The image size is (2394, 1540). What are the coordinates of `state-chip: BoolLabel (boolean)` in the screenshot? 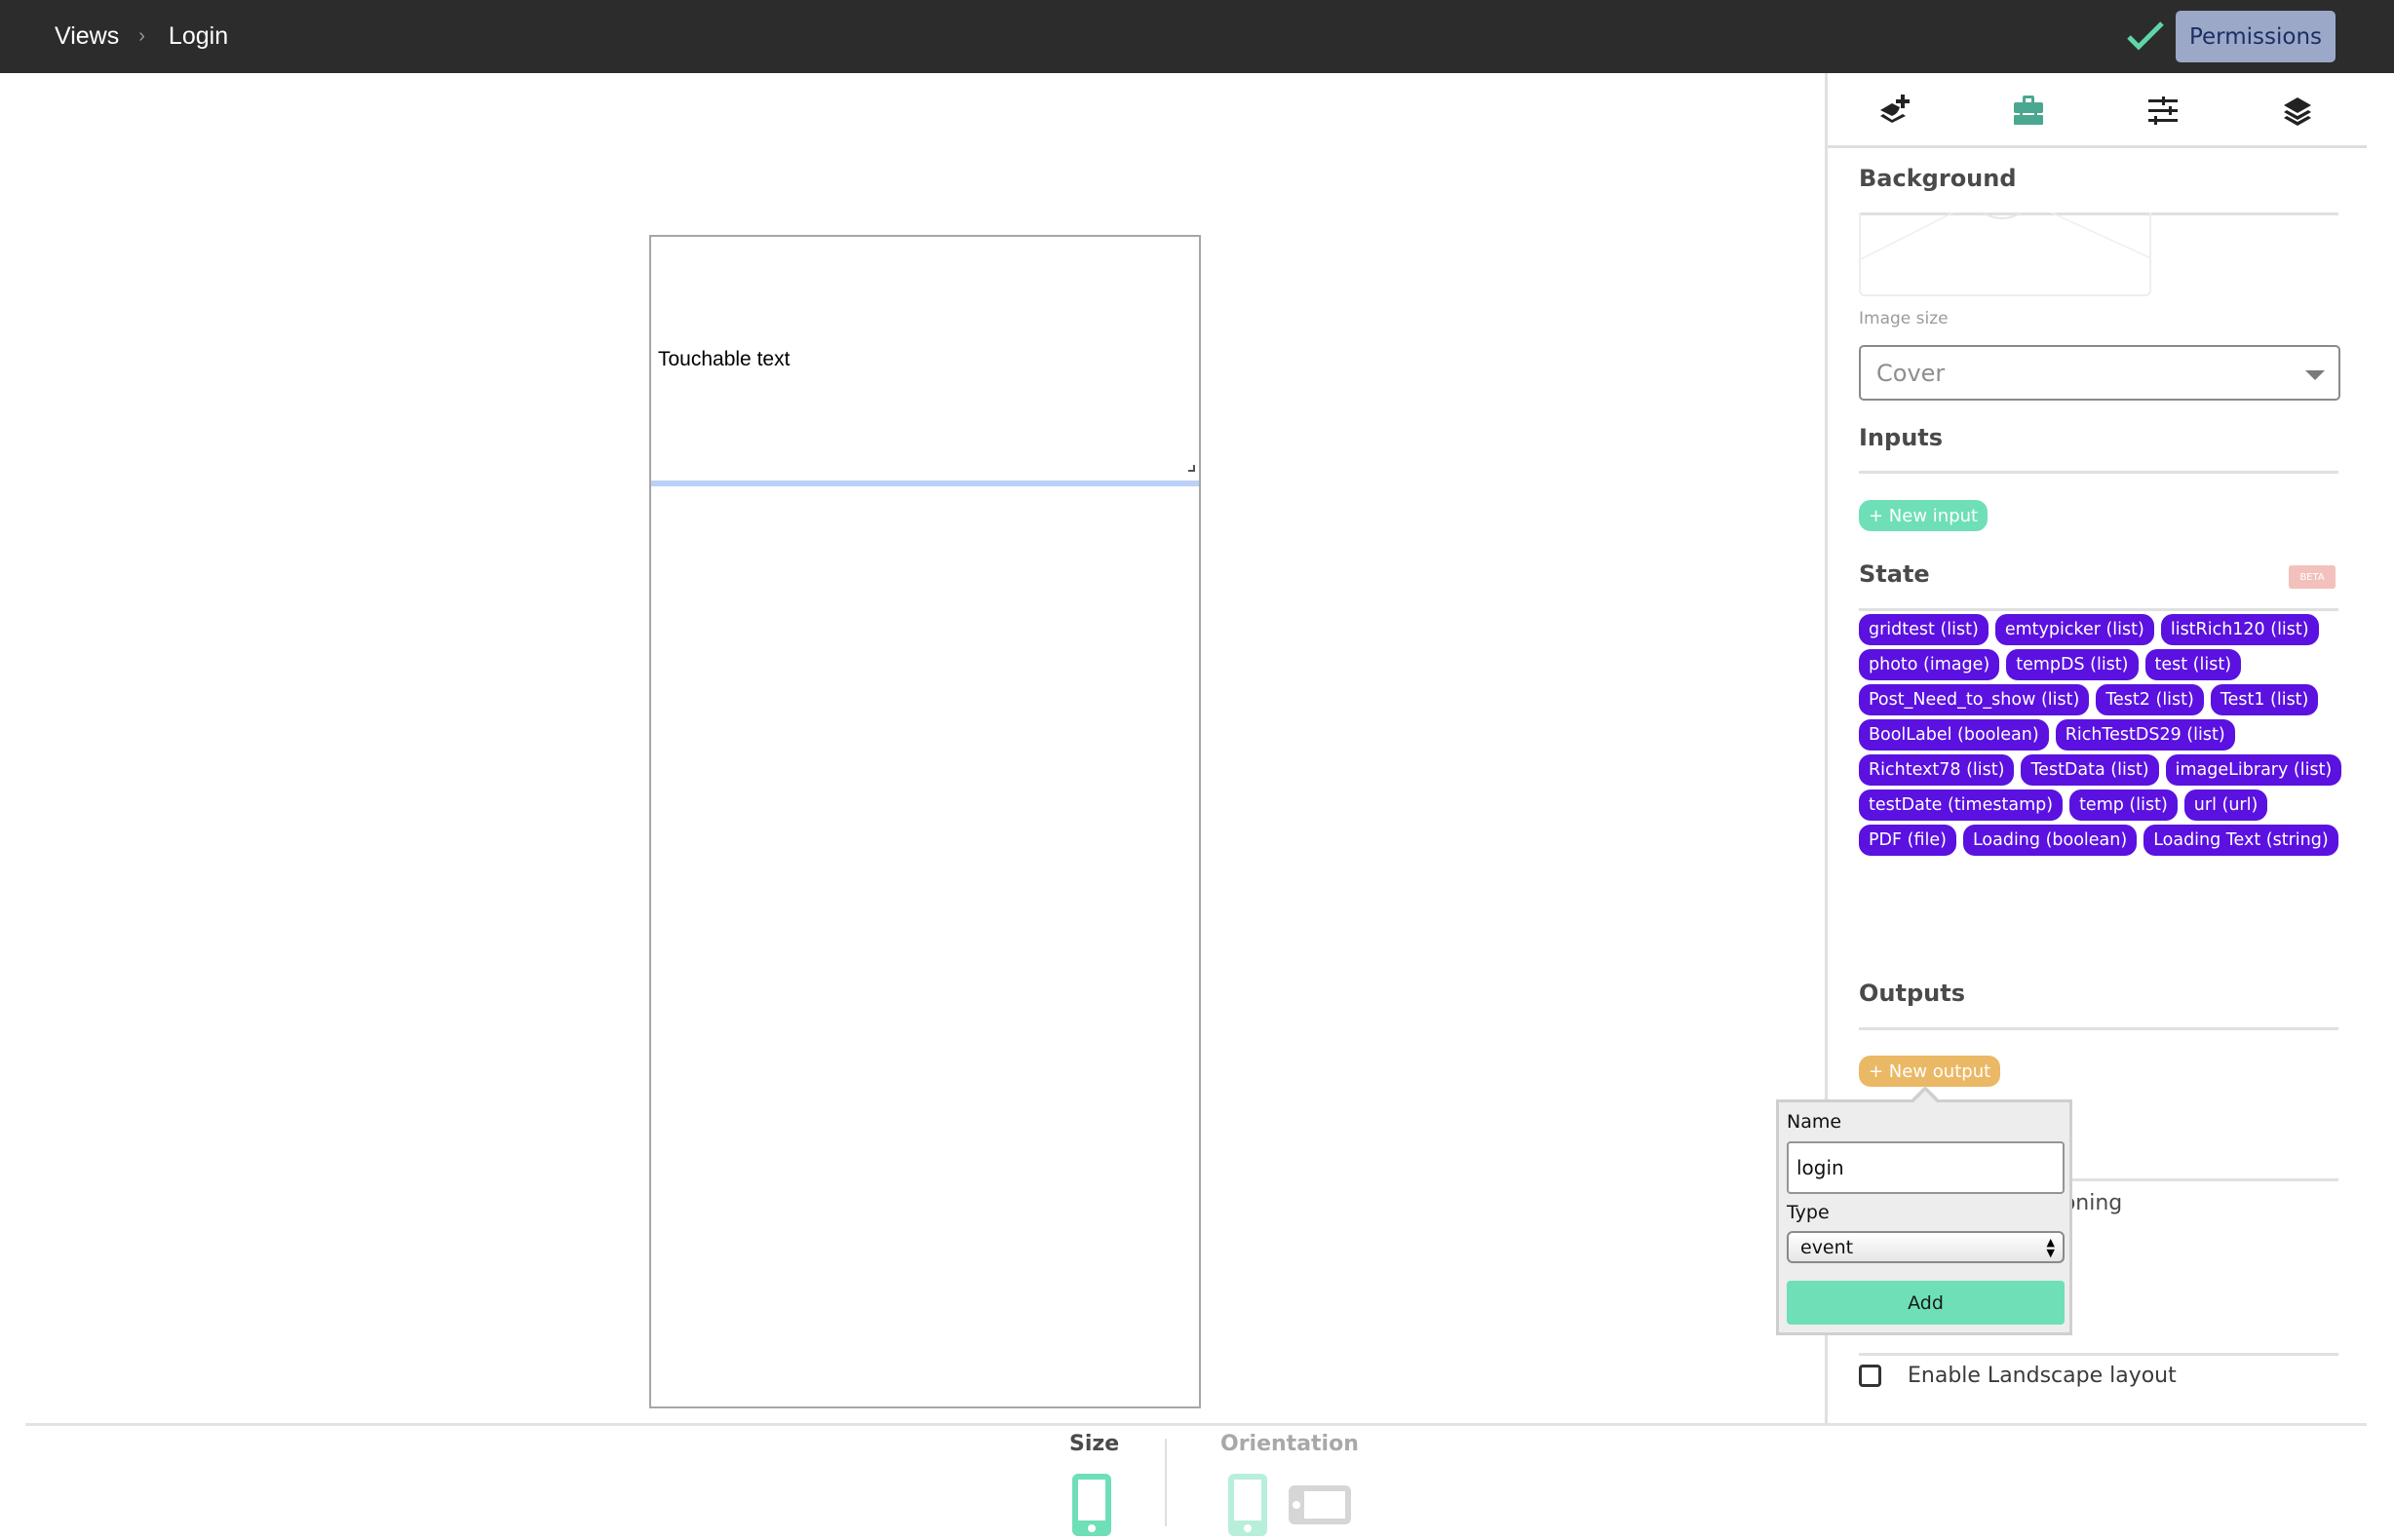 It's located at (1954, 735).